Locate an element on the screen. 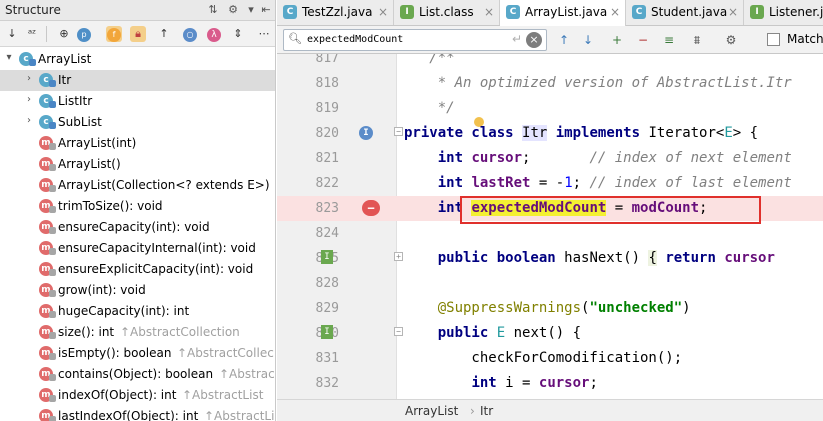 This screenshot has height=421, width=823. hide-panel-icon: ⇤ is located at coordinates (266, 10).